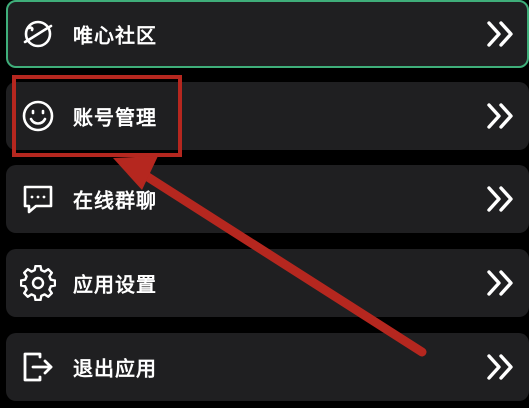 The image size is (529, 408). What do you see at coordinates (115, 117) in the screenshot?
I see `menu-item-label: 账号管理` at bounding box center [115, 117].